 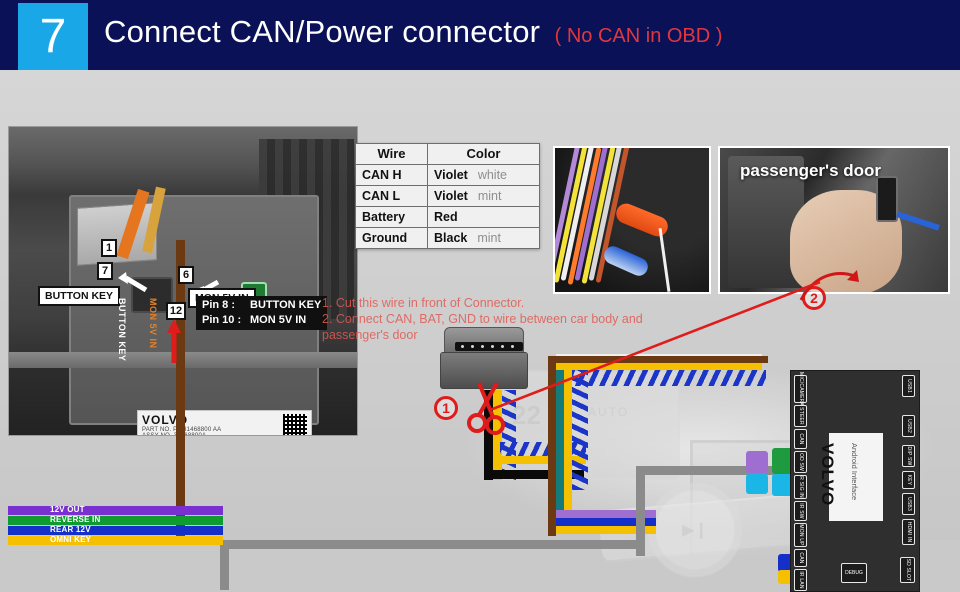 I want to click on qr-code-icon, so click(x=295, y=424).